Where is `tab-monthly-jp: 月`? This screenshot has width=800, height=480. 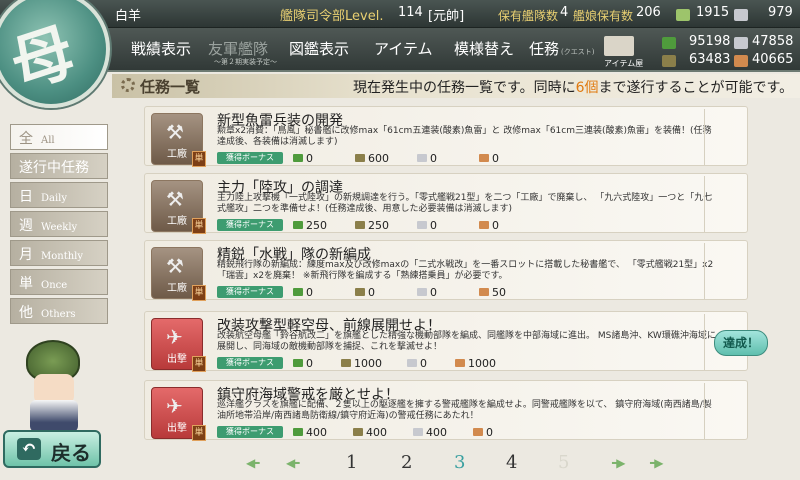
tab-monthly-jp: 月 is located at coordinates (26, 255).